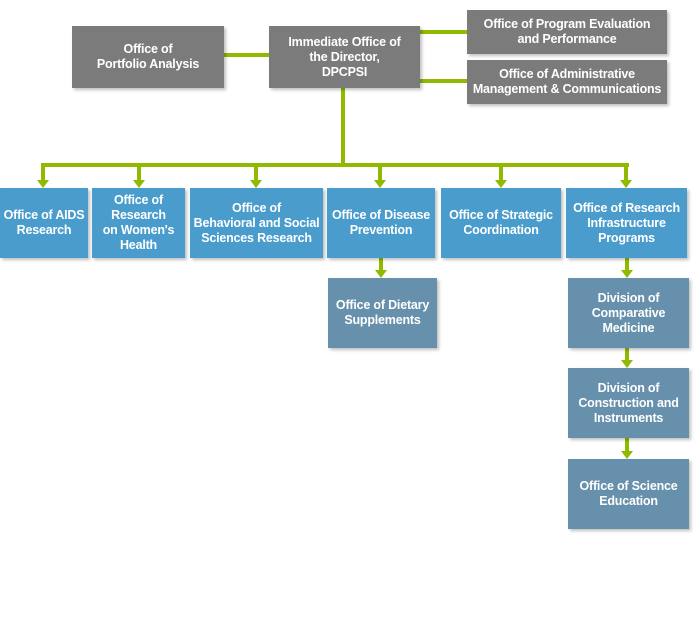  I want to click on box-disease-prevention: Office of Disease Prevention, so click(381, 223).